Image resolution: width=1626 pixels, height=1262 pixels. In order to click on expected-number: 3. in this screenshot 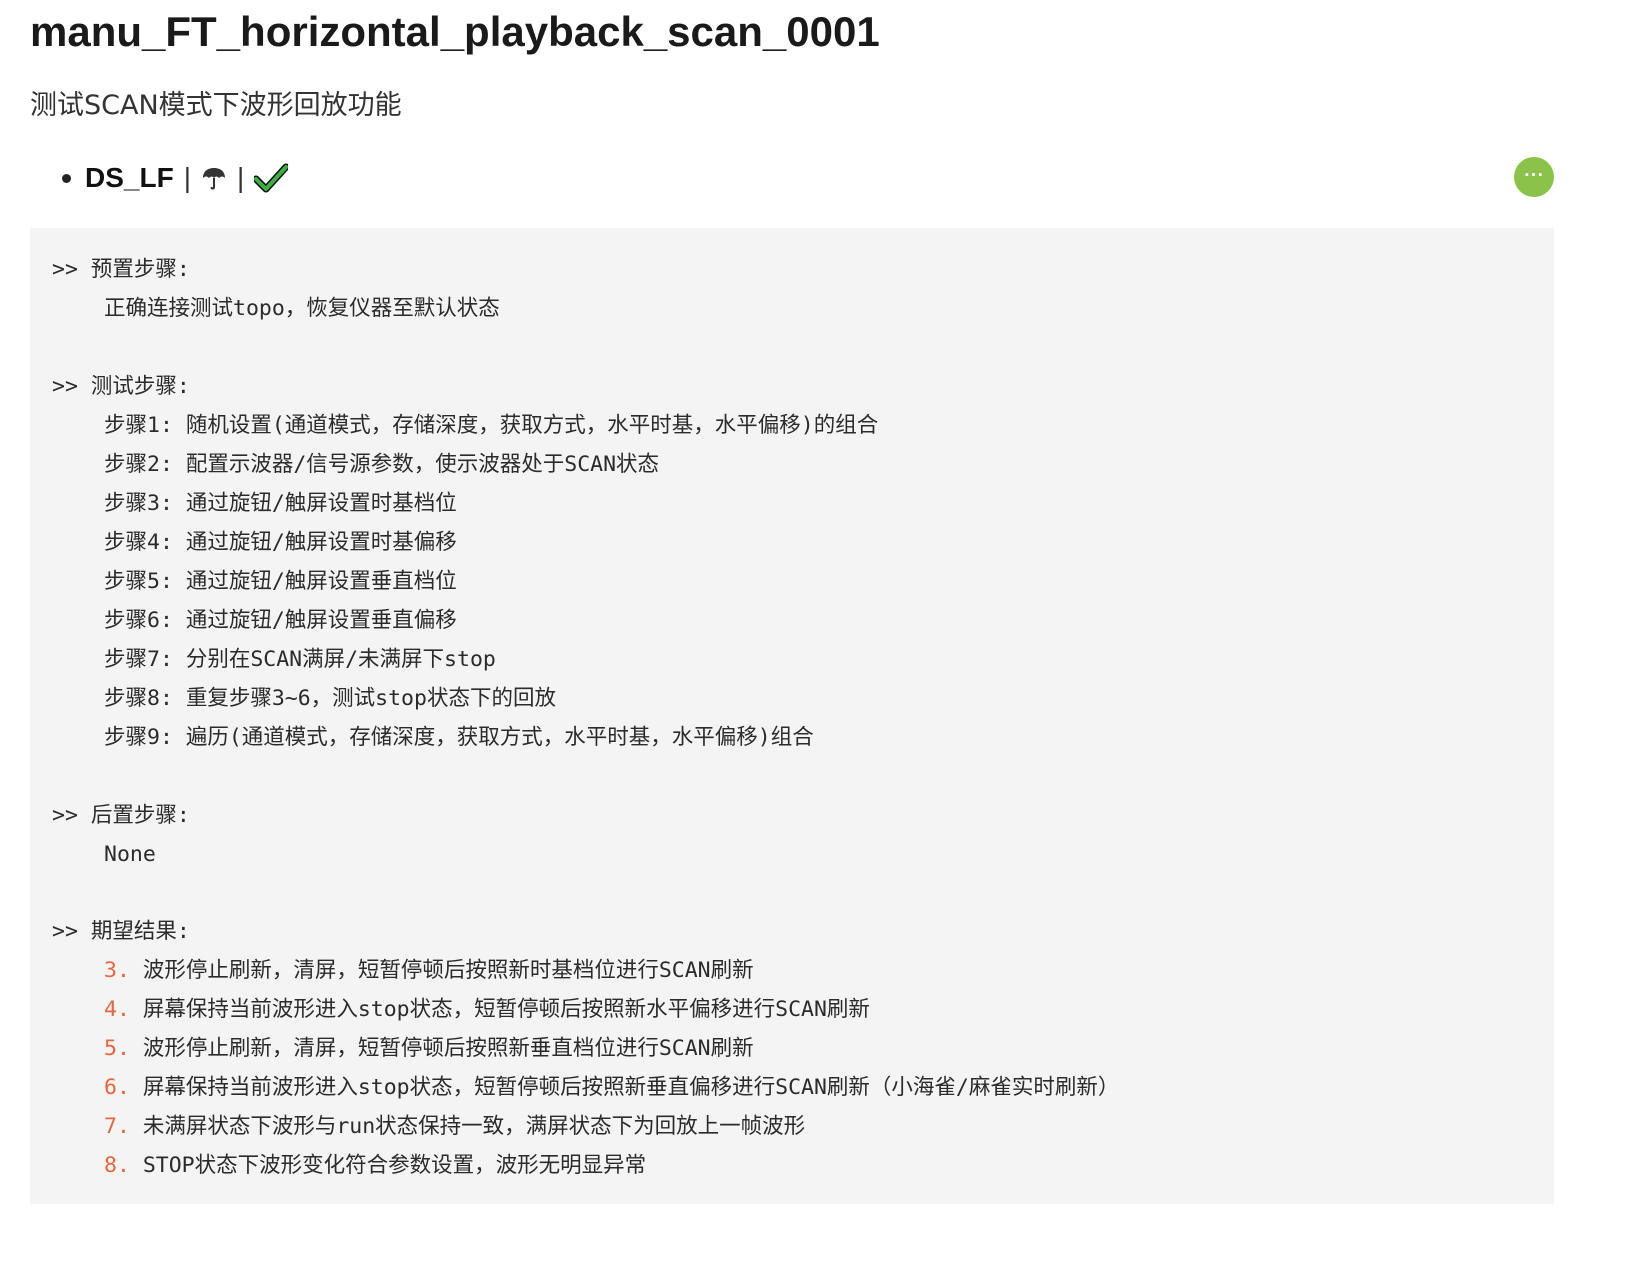, I will do `click(117, 970)`.